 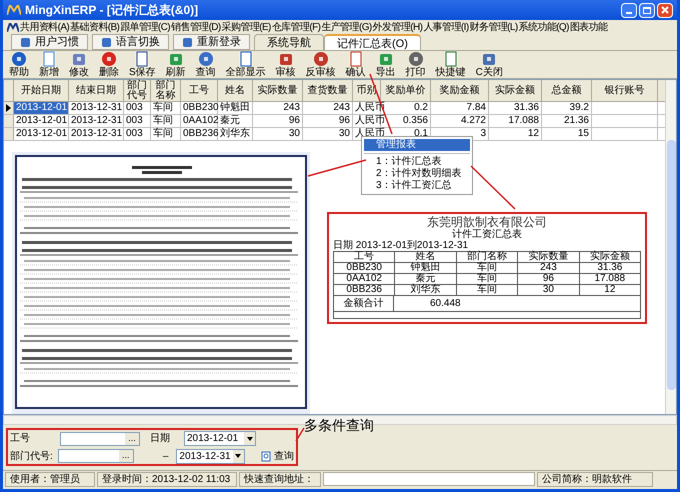 What do you see at coordinates (346, 27) in the screenshot?
I see `menu-item: 生产管理(G)` at bounding box center [346, 27].